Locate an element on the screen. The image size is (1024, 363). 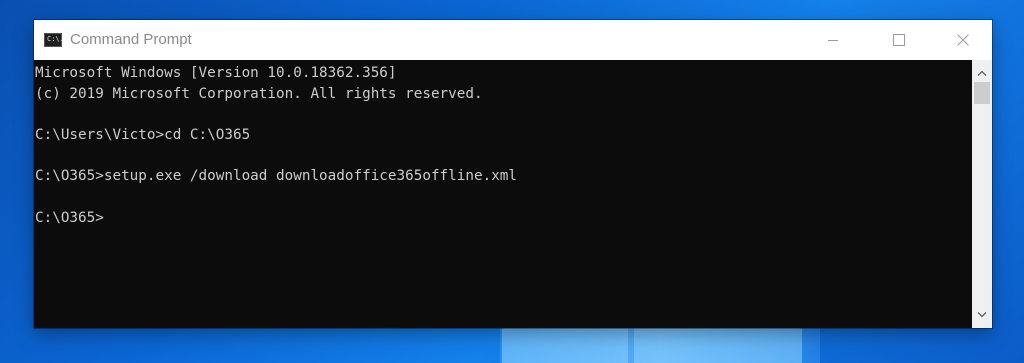
close-icon is located at coordinates (963, 40).